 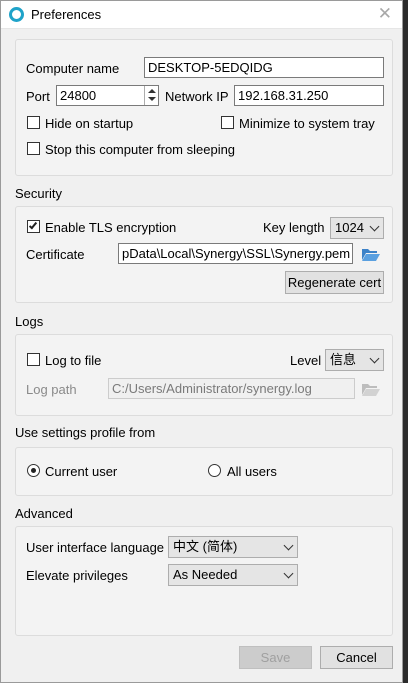 I want to click on save-button: Save, so click(x=275, y=657).